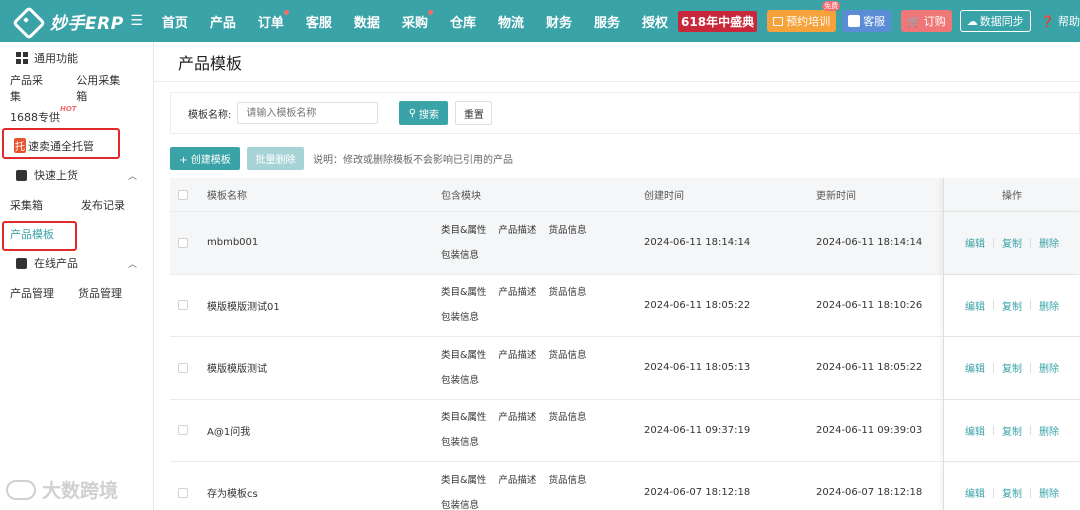  What do you see at coordinates (32, 293) in the screenshot?
I see `sidebar-item-product-manage: 产品管理` at bounding box center [32, 293].